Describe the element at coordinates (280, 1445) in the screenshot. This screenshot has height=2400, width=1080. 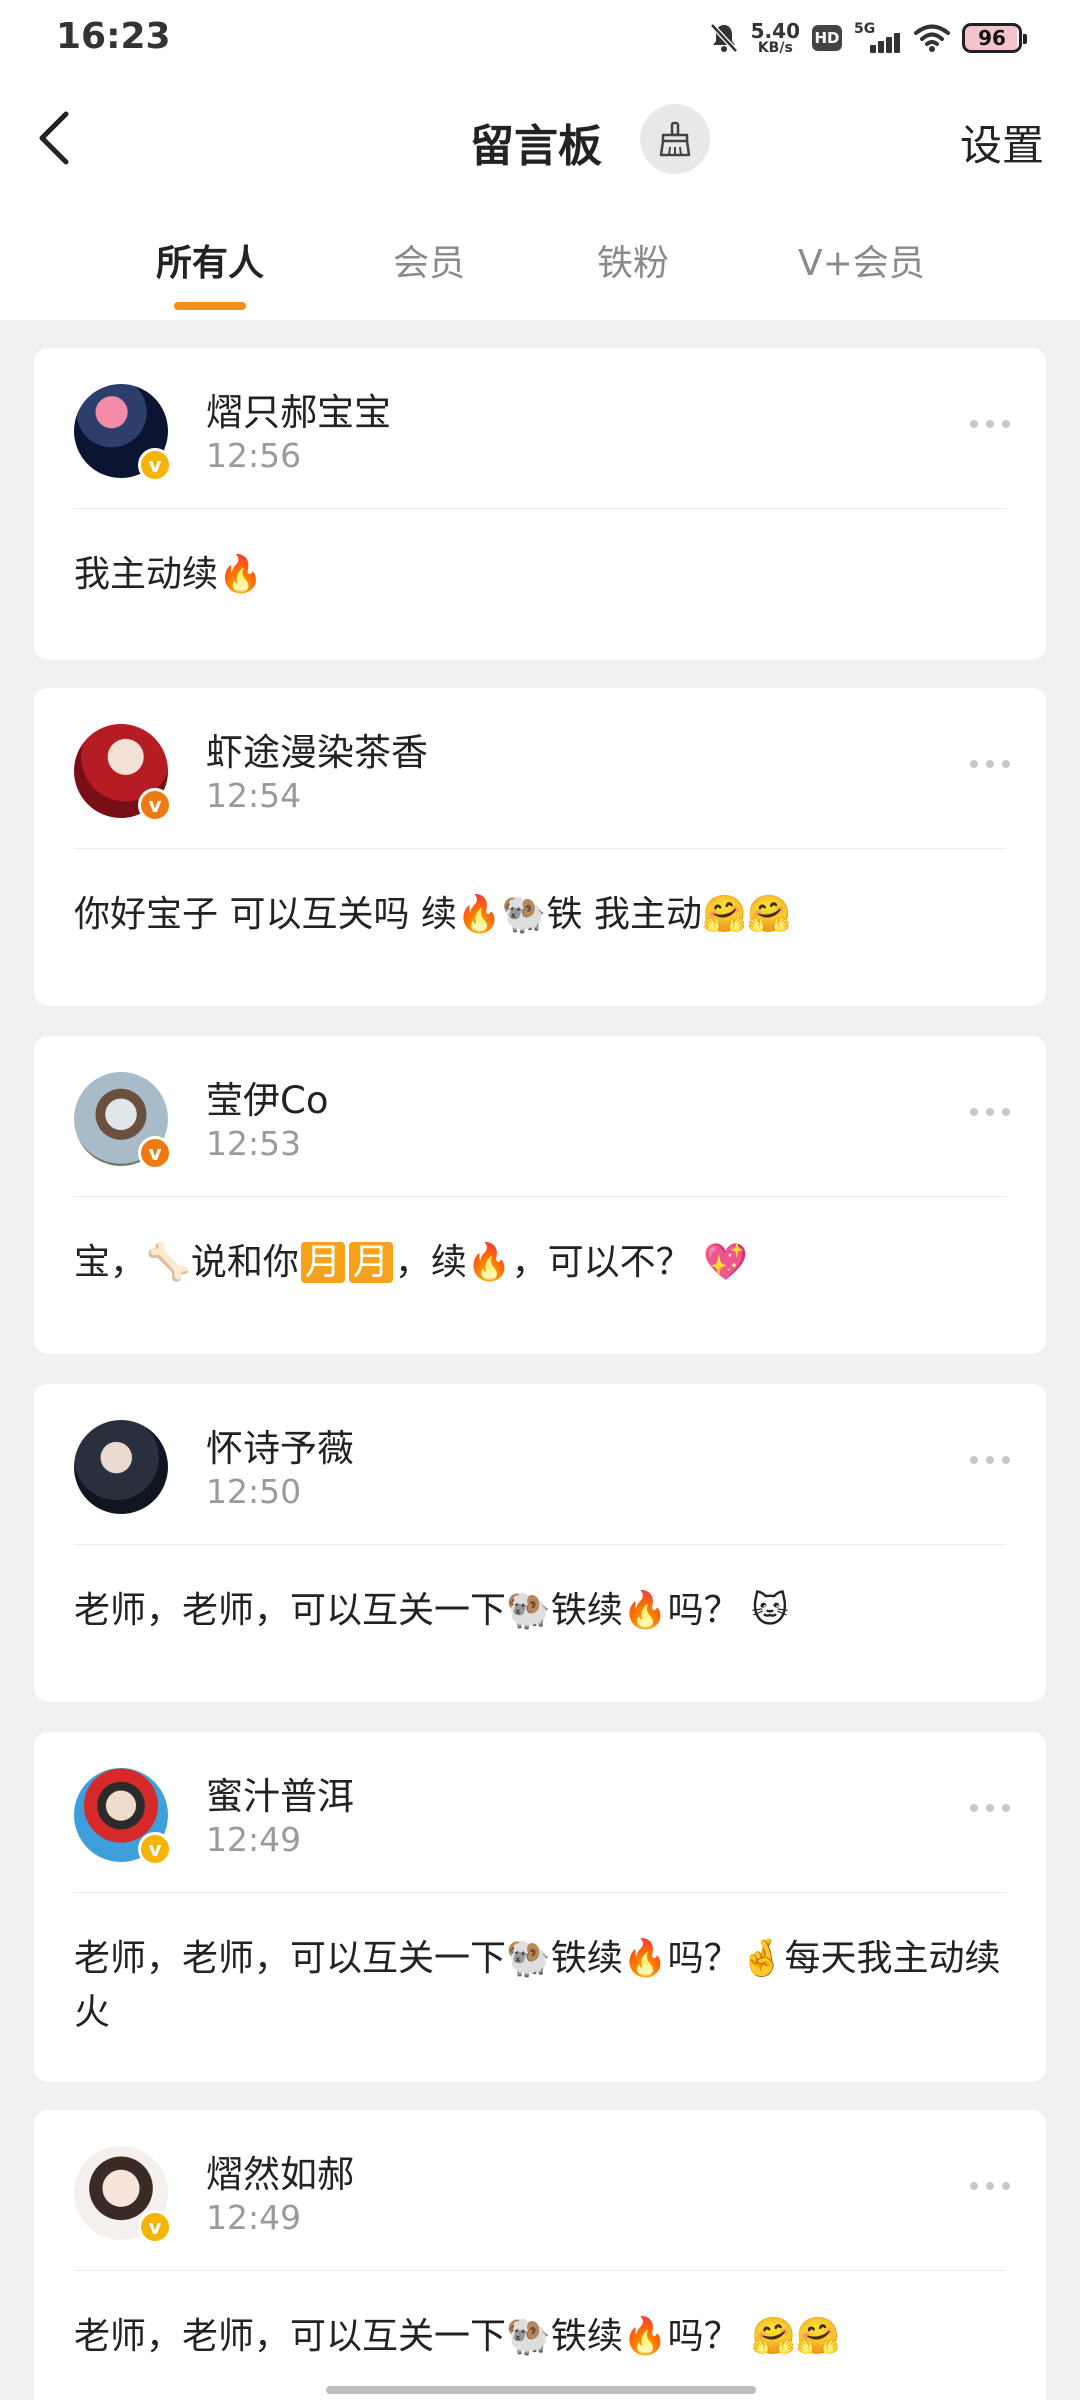
I see `username: 怀诗予薇` at that location.